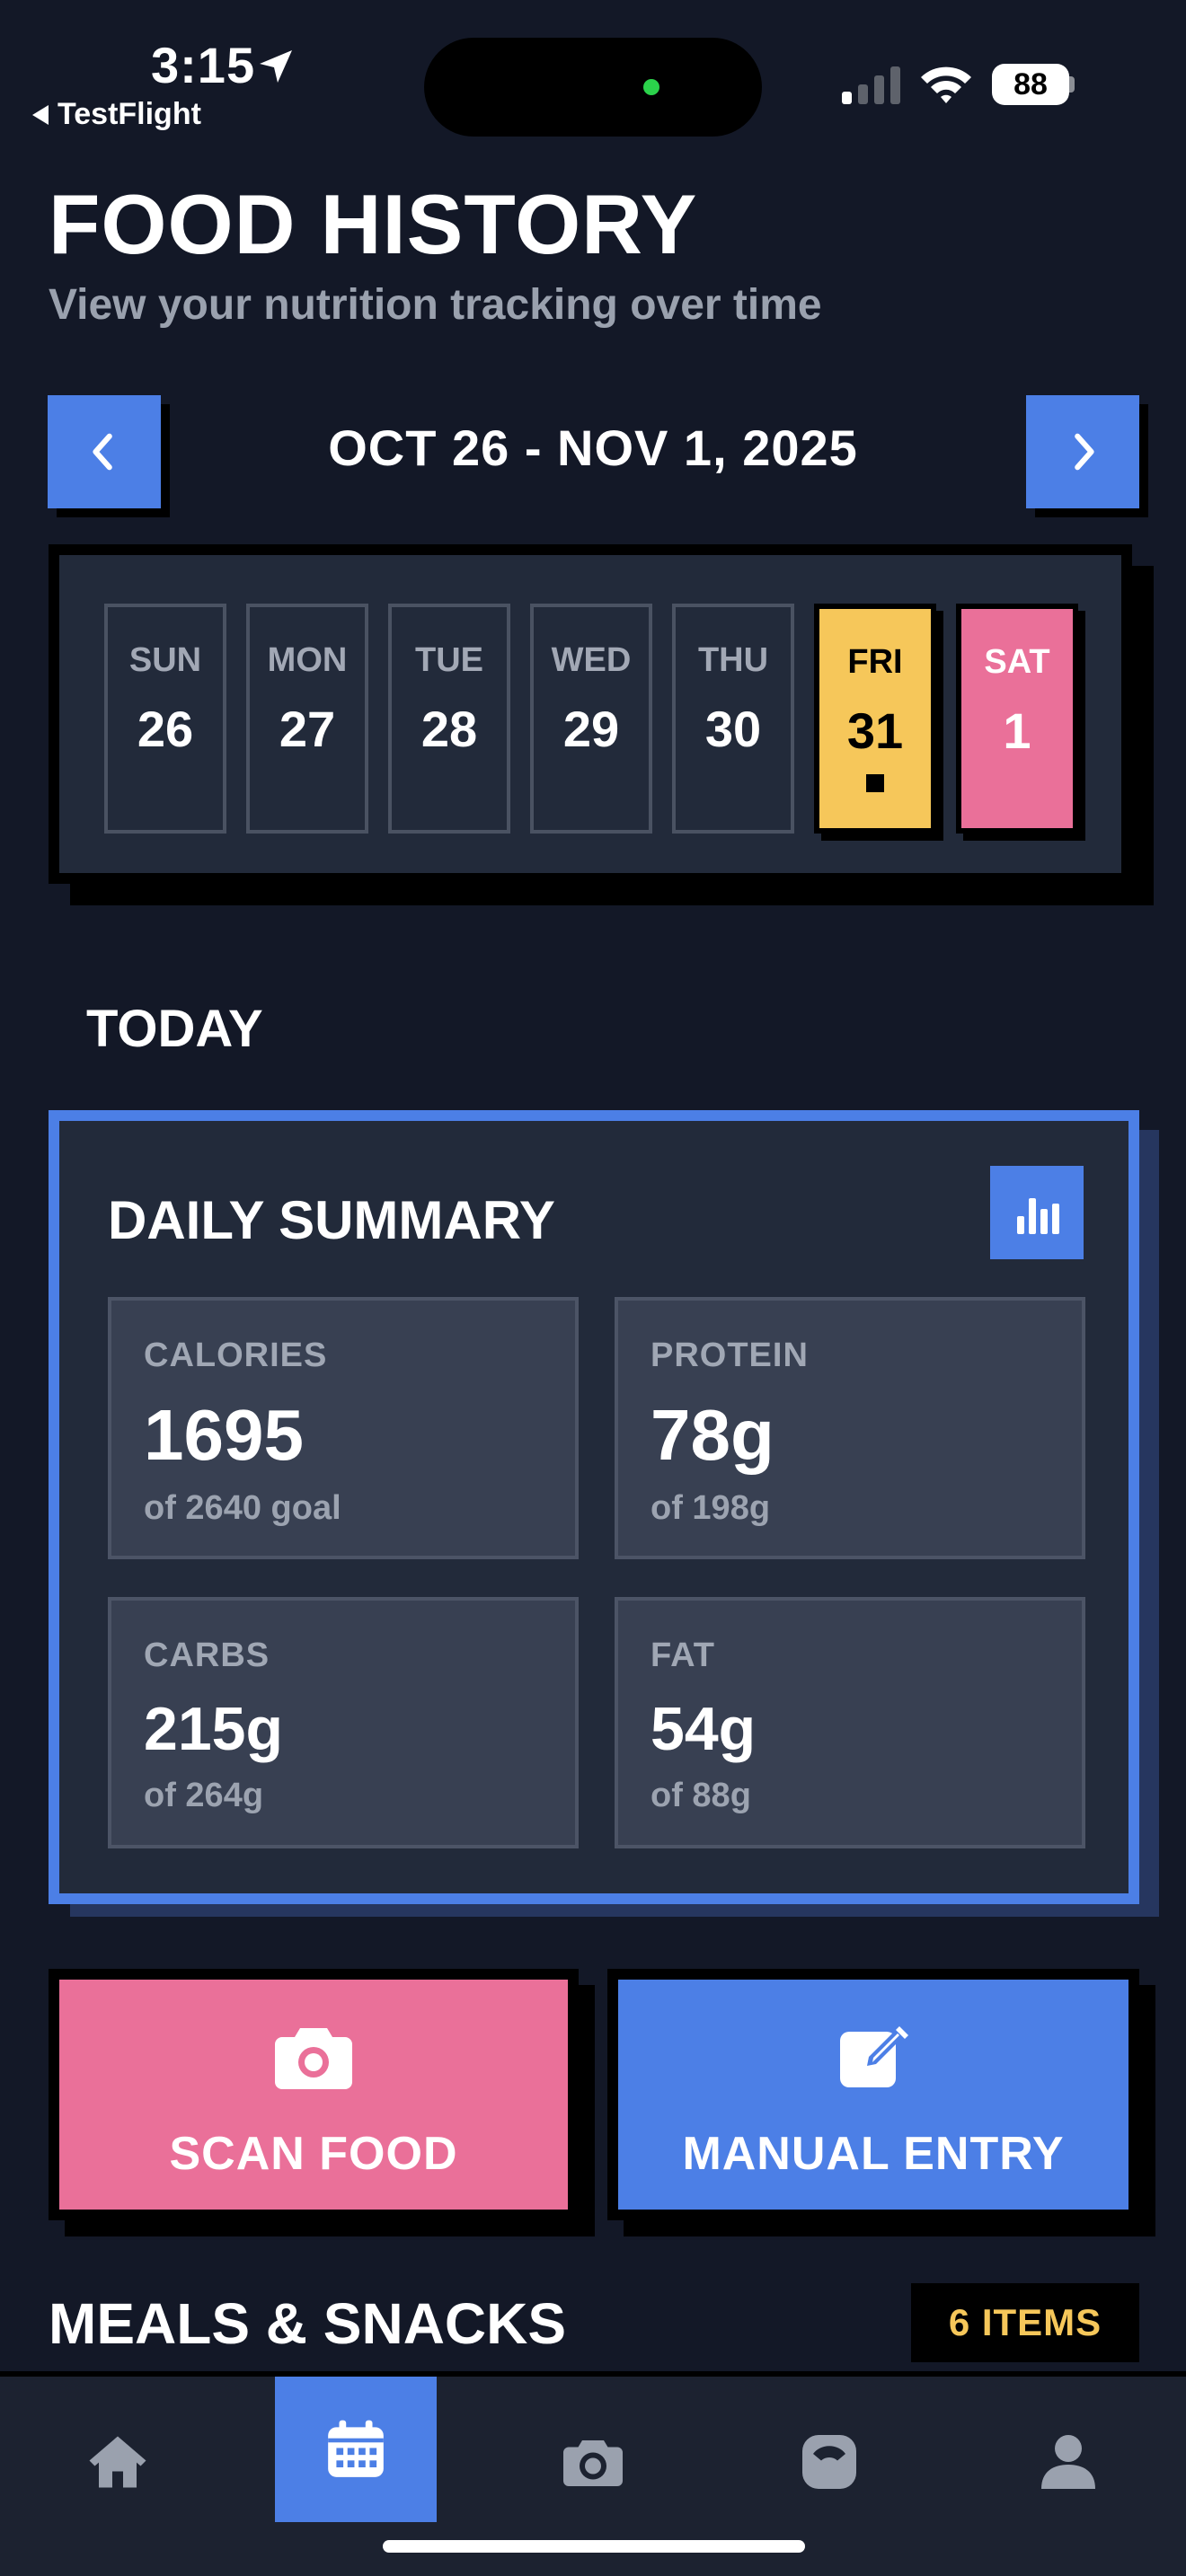  I want to click on day-number: 27, so click(307, 729).